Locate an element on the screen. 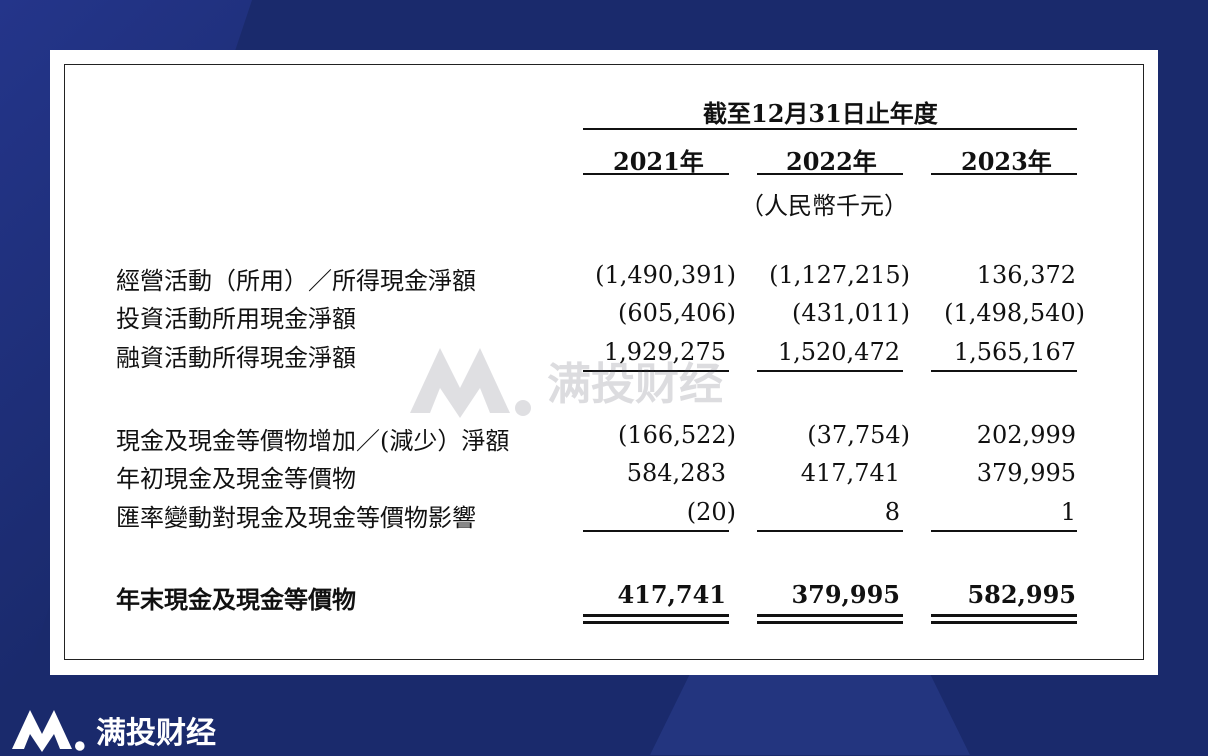 This screenshot has height=756, width=1208. year-header-2021: 2021年 is located at coordinates (658, 161).